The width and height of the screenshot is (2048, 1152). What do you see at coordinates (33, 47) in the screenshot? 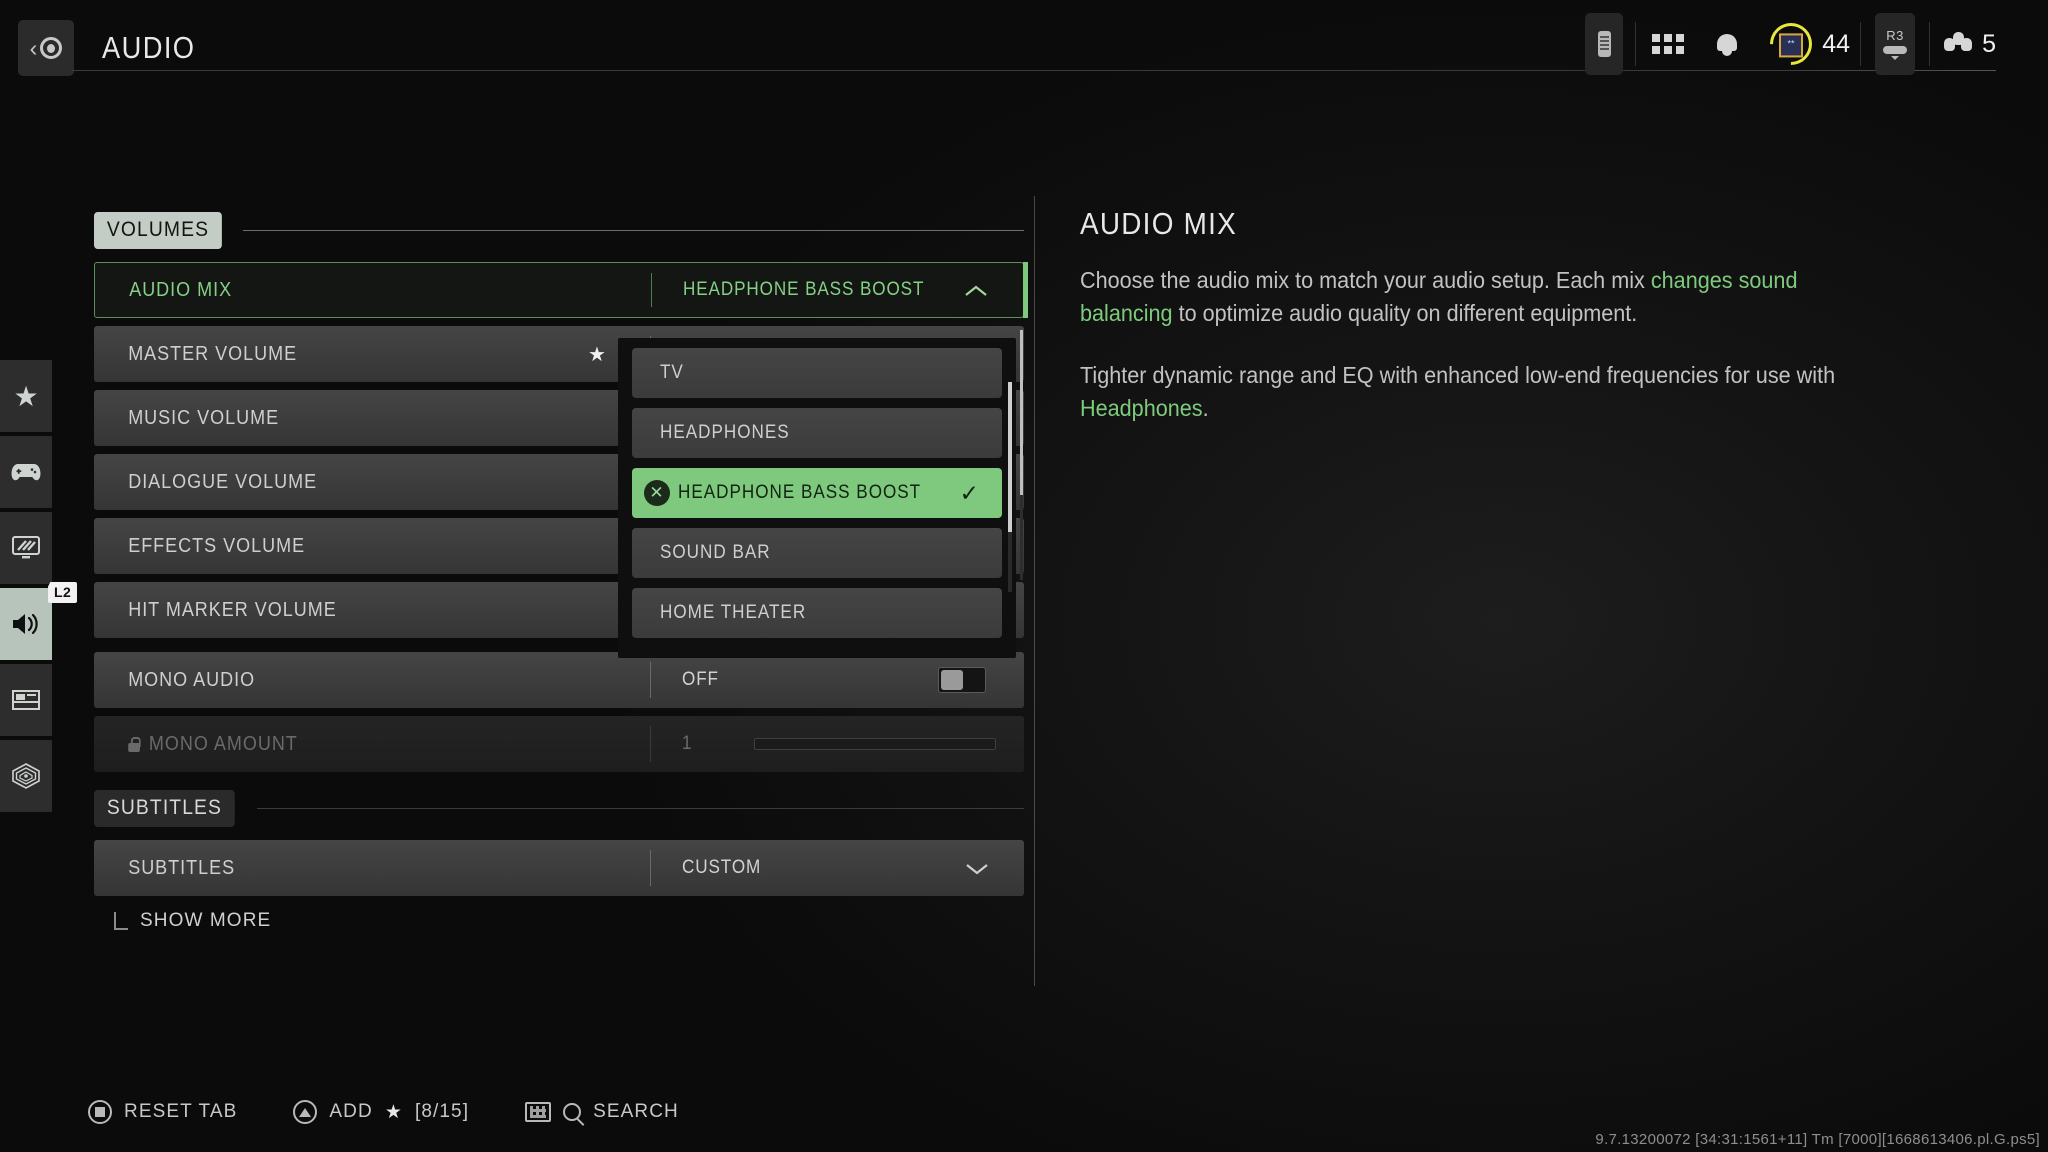
I see `chevron-left-icon: ‹` at bounding box center [33, 47].